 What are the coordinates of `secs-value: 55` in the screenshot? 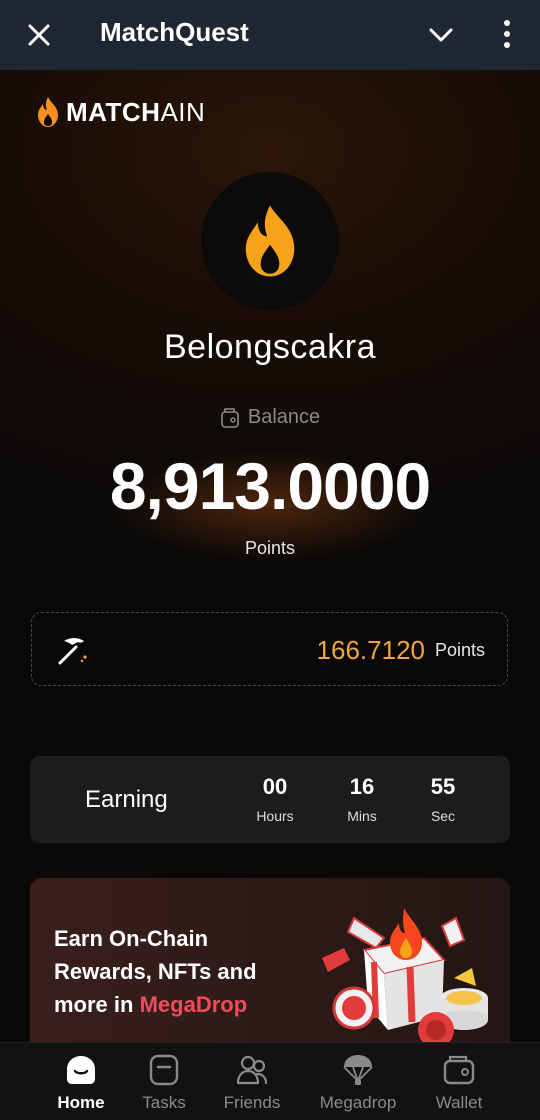 It's located at (443, 786).